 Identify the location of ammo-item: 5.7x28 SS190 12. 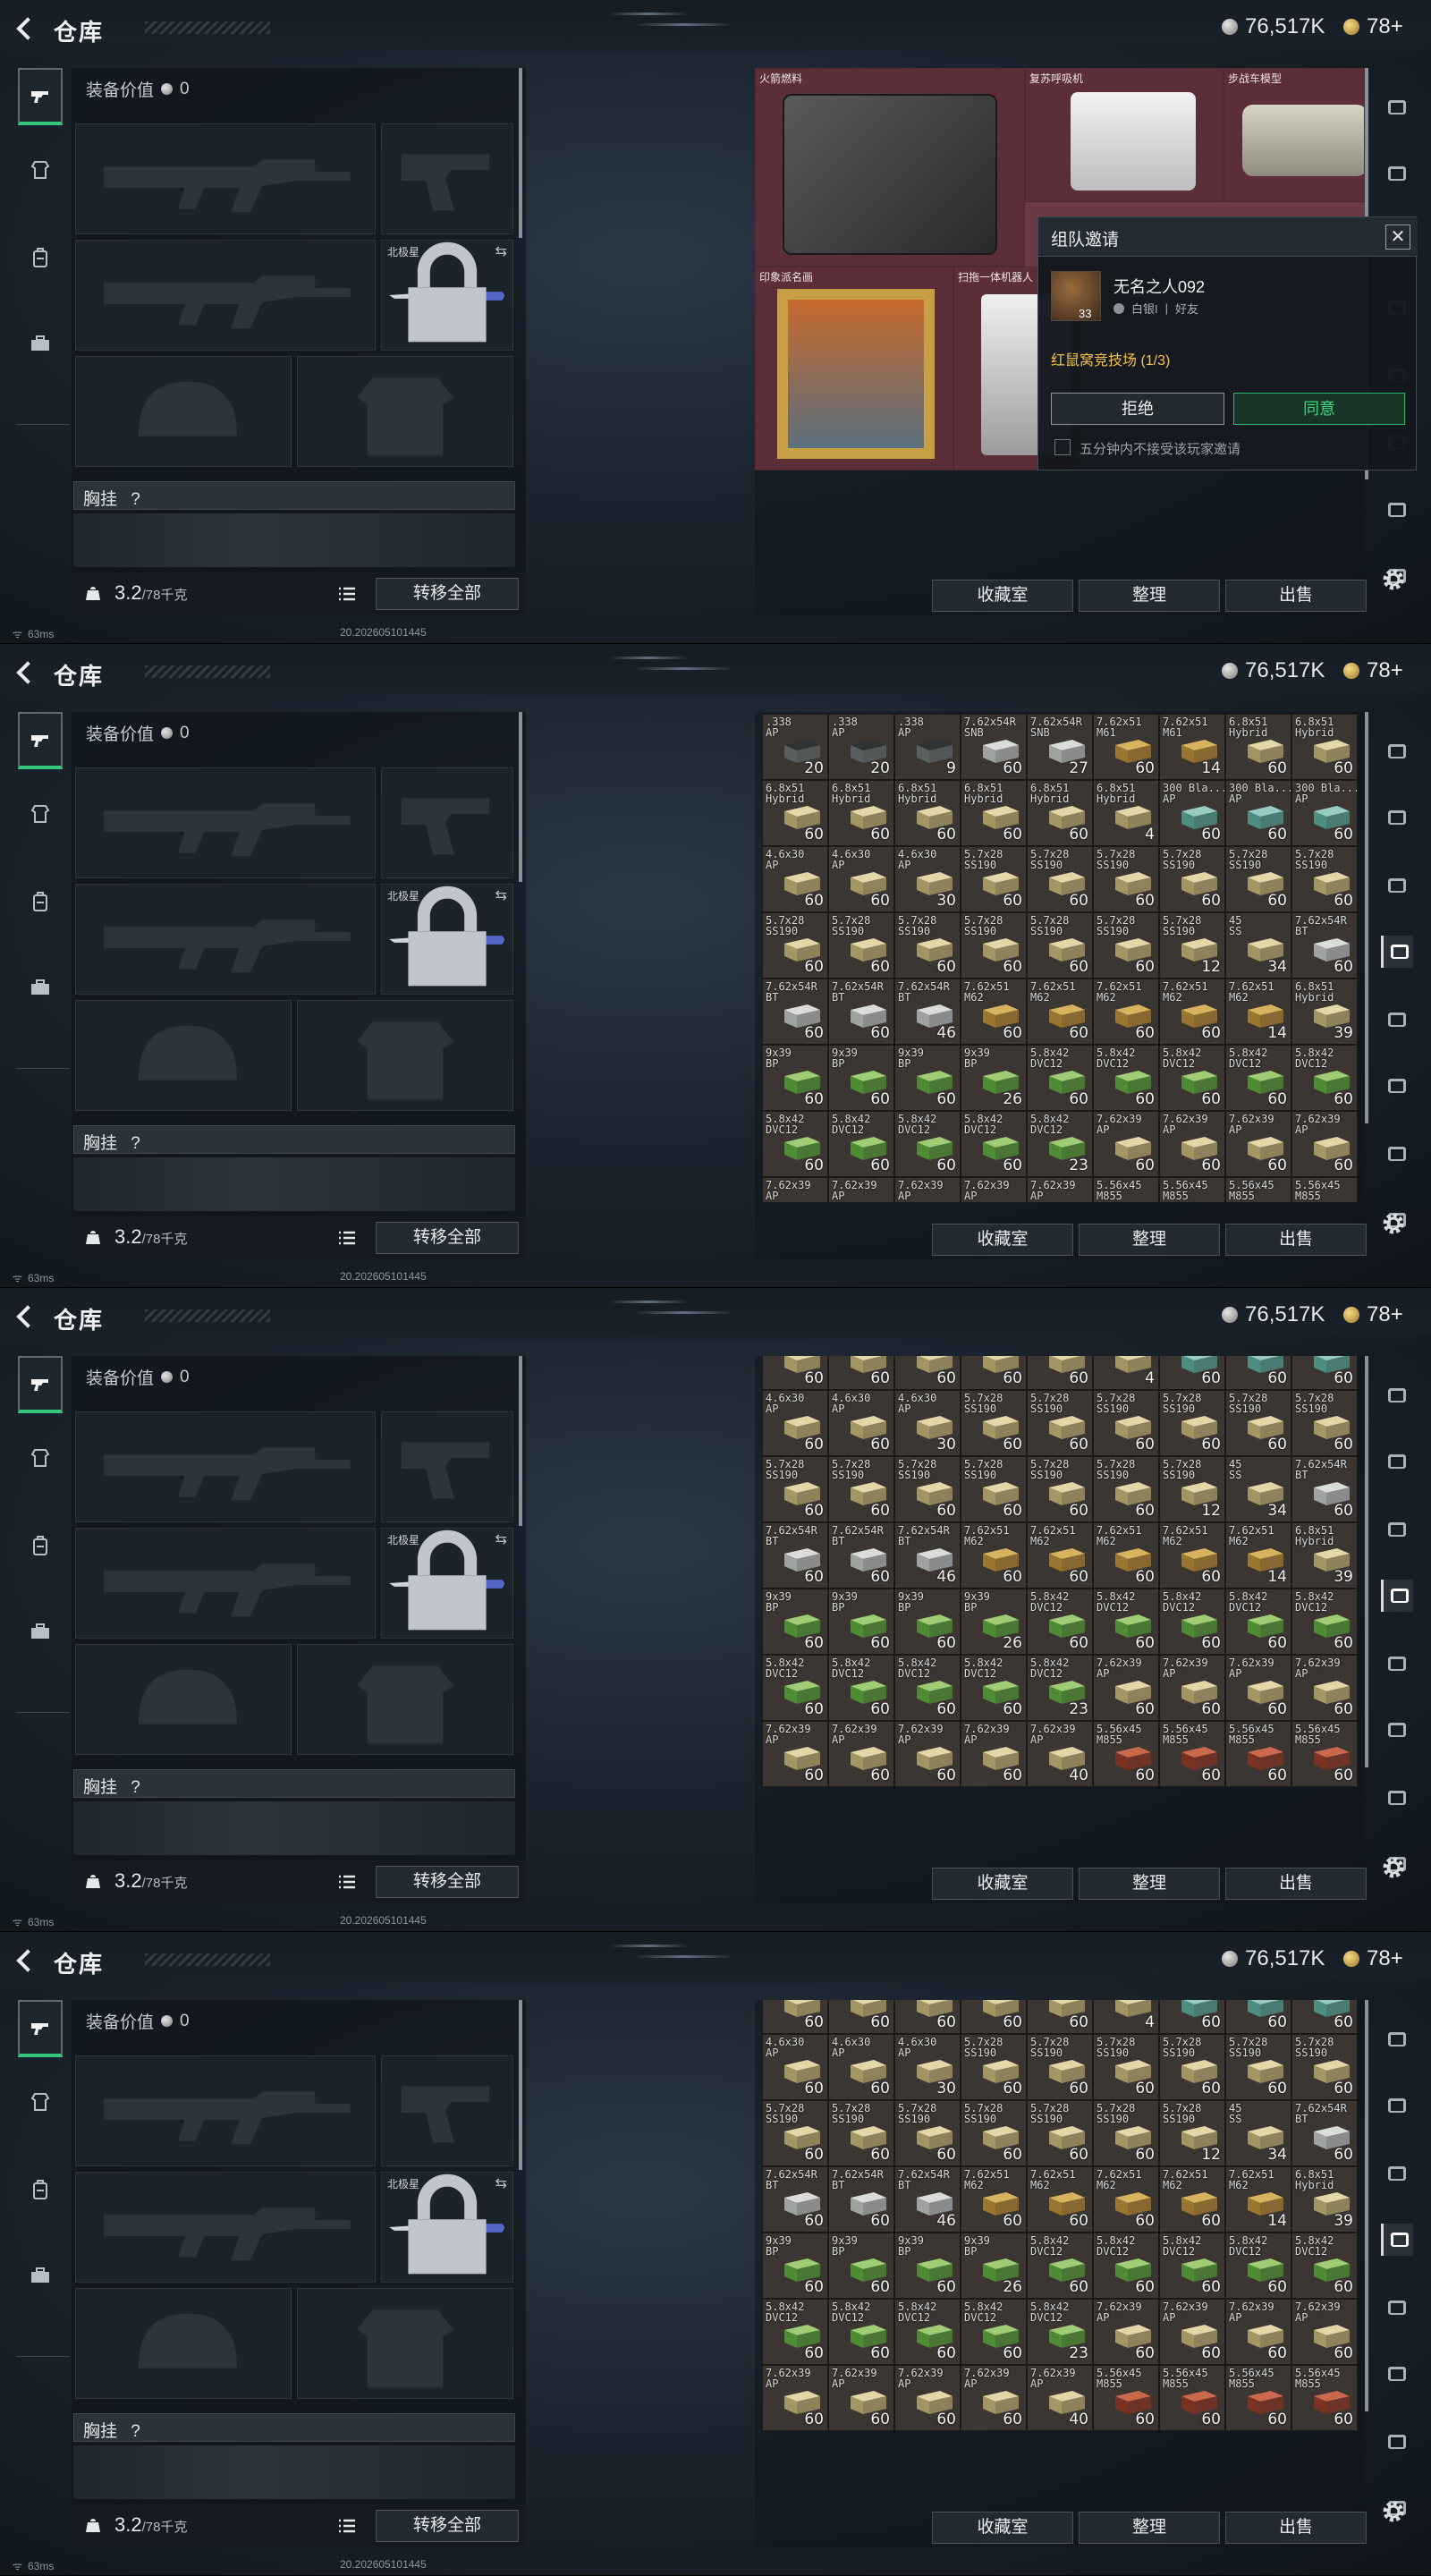
(1192, 945).